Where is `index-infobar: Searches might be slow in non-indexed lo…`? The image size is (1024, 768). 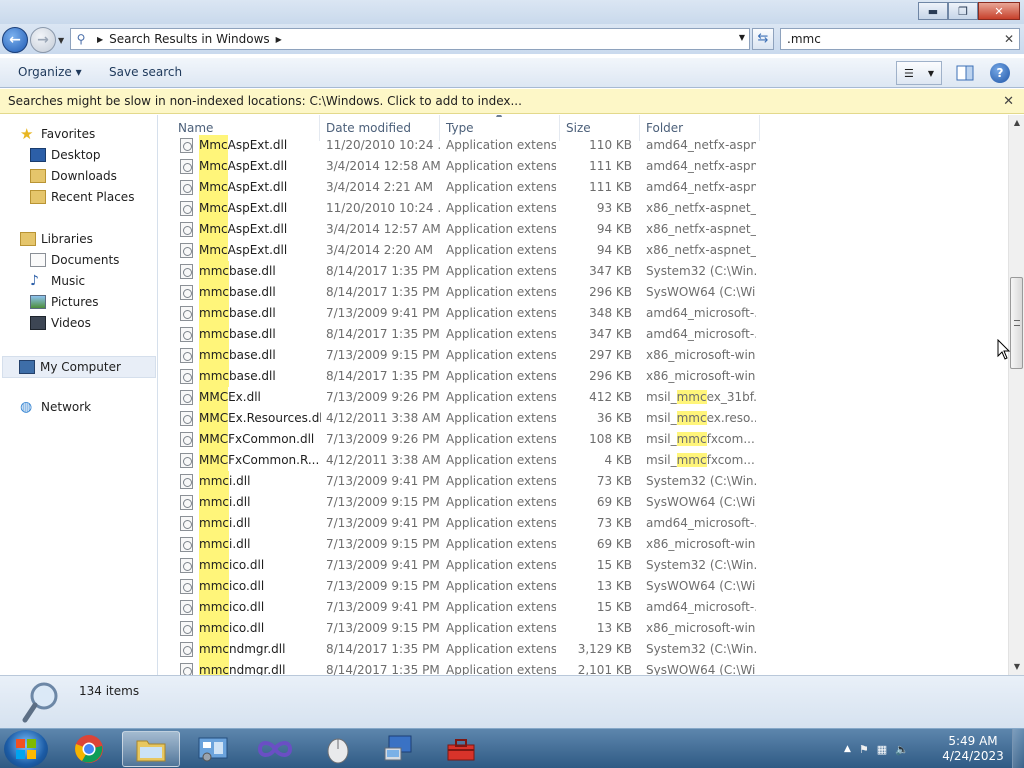 index-infobar: Searches might be slow in non-indexed lo… is located at coordinates (512, 101).